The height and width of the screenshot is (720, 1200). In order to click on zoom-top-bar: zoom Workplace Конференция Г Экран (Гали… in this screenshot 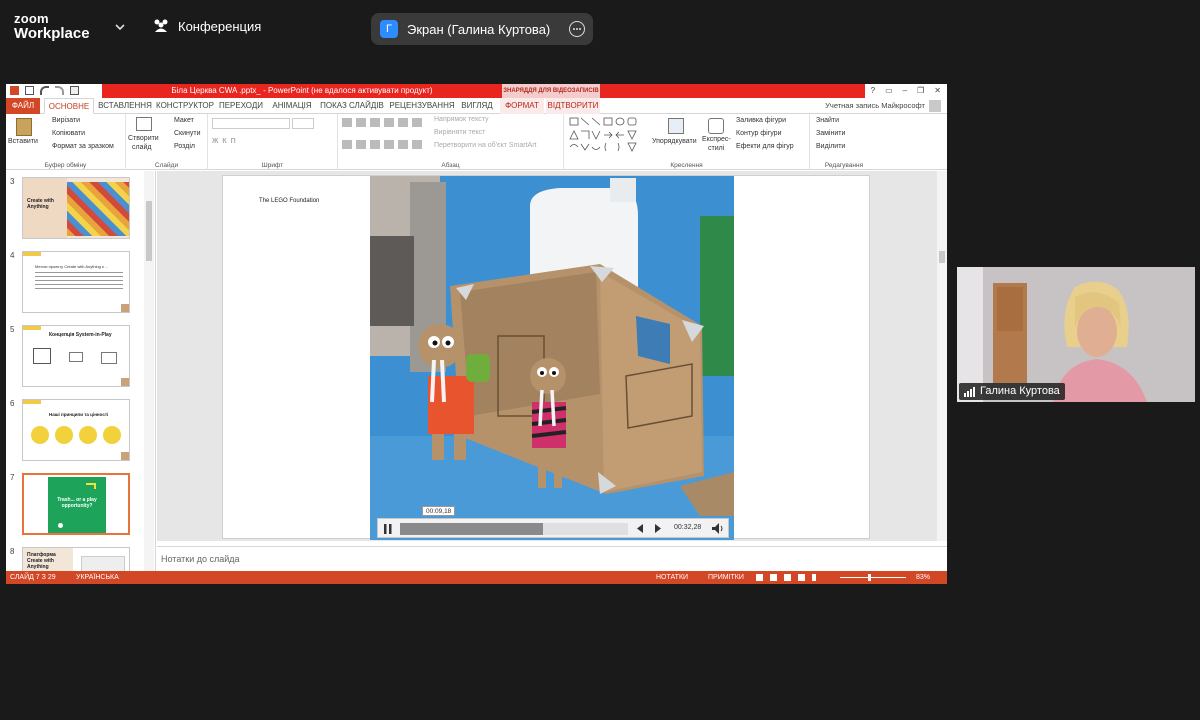, I will do `click(600, 28)`.